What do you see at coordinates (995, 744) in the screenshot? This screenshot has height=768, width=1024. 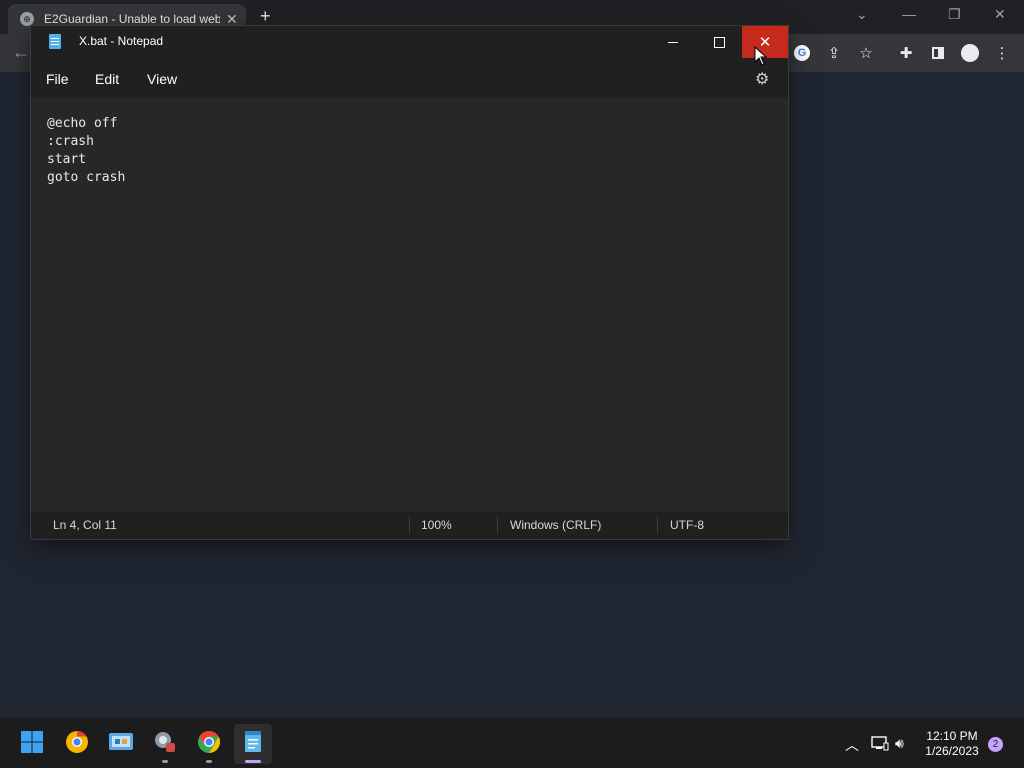 I see `notification-badge: 2` at bounding box center [995, 744].